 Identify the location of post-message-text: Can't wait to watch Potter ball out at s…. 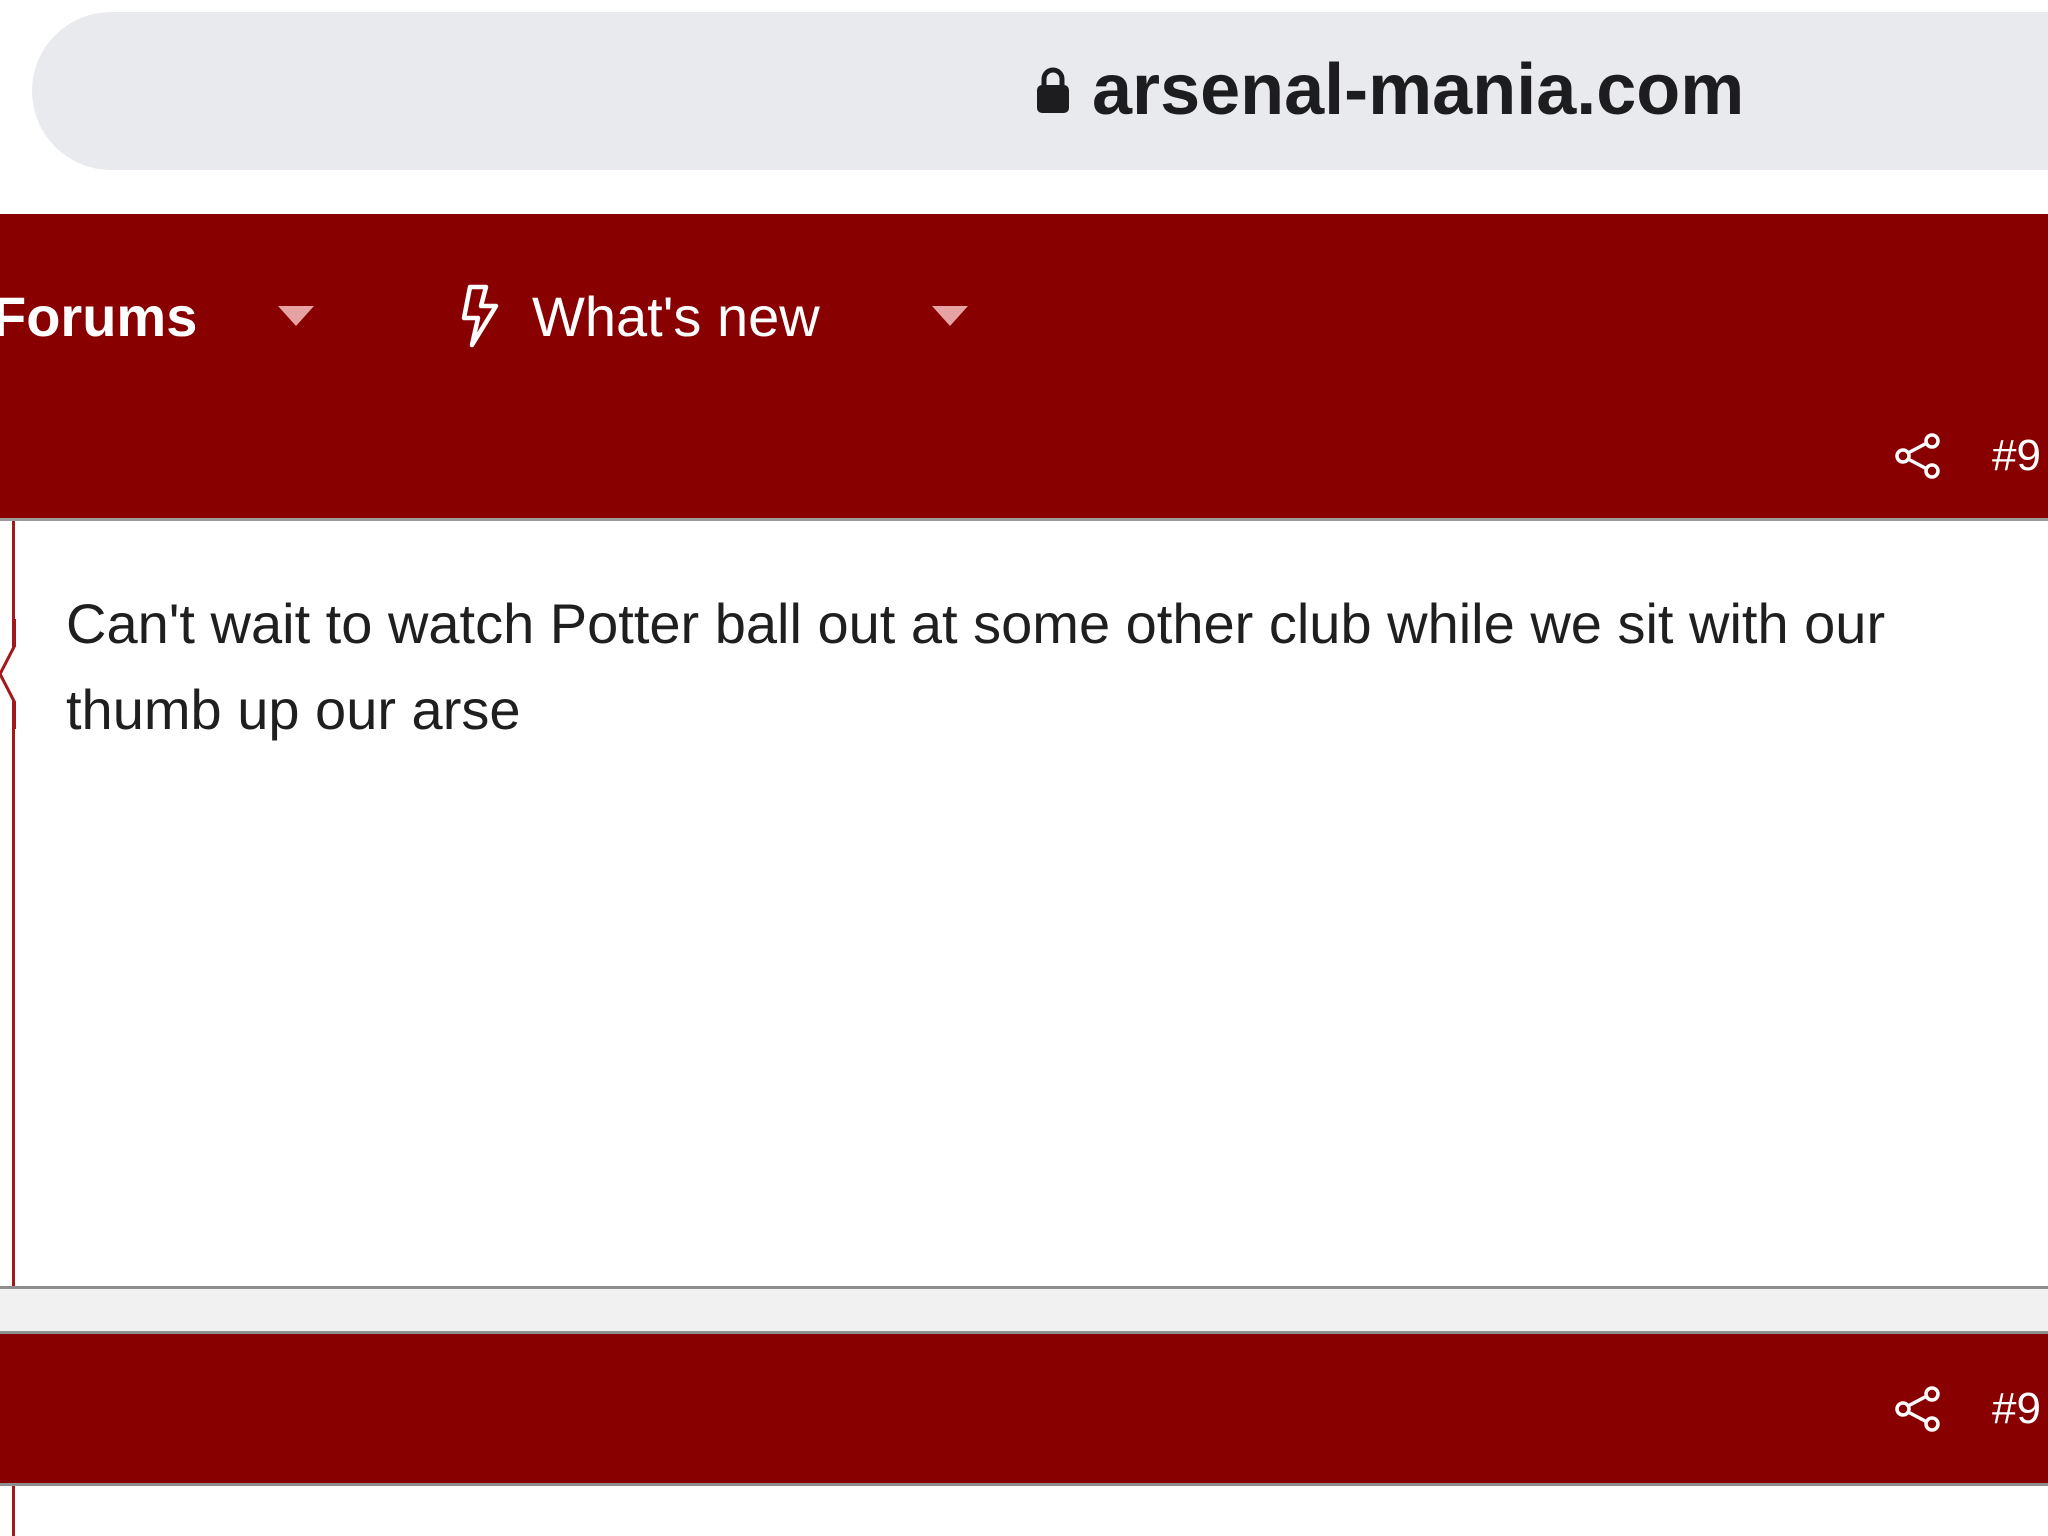
(976, 666).